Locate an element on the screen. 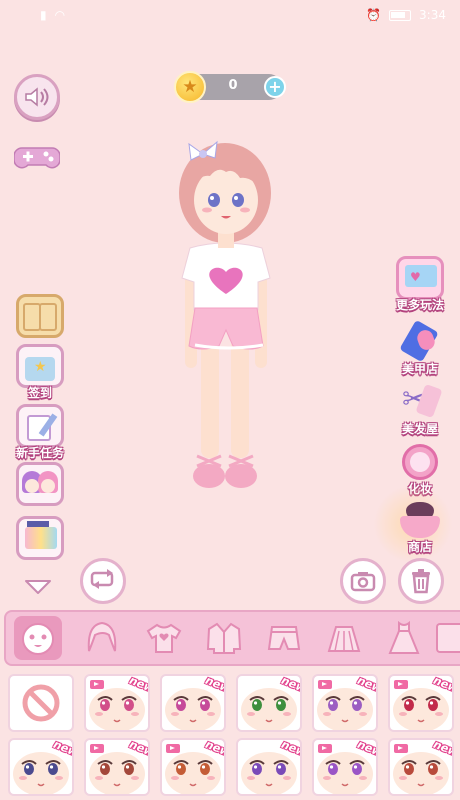 The image size is (460, 800). speaker-icon is located at coordinates (37, 97).